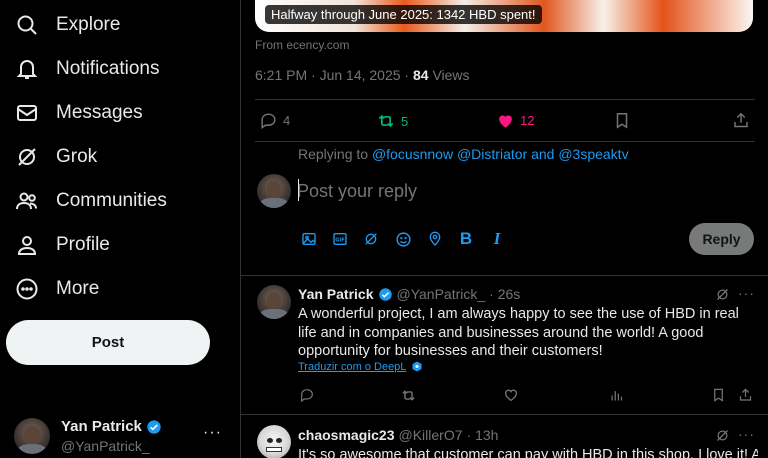 This screenshot has width=768, height=458. I want to click on bookmark-action, so click(622, 120).